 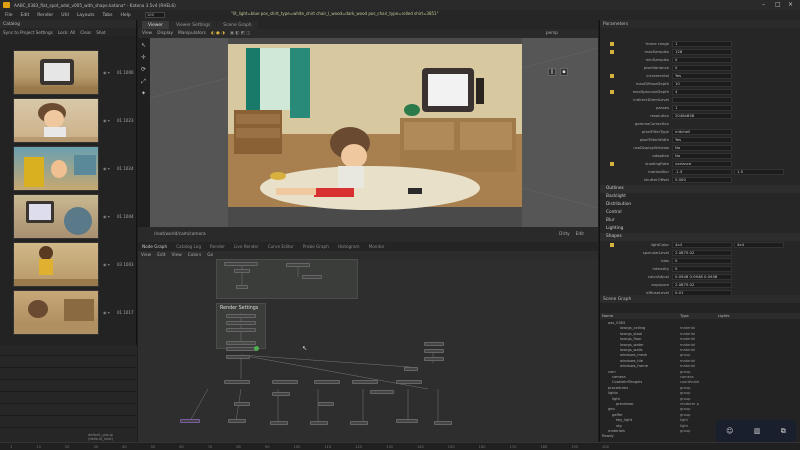 I want to click on clear-button: Clear, so click(x=85, y=32).